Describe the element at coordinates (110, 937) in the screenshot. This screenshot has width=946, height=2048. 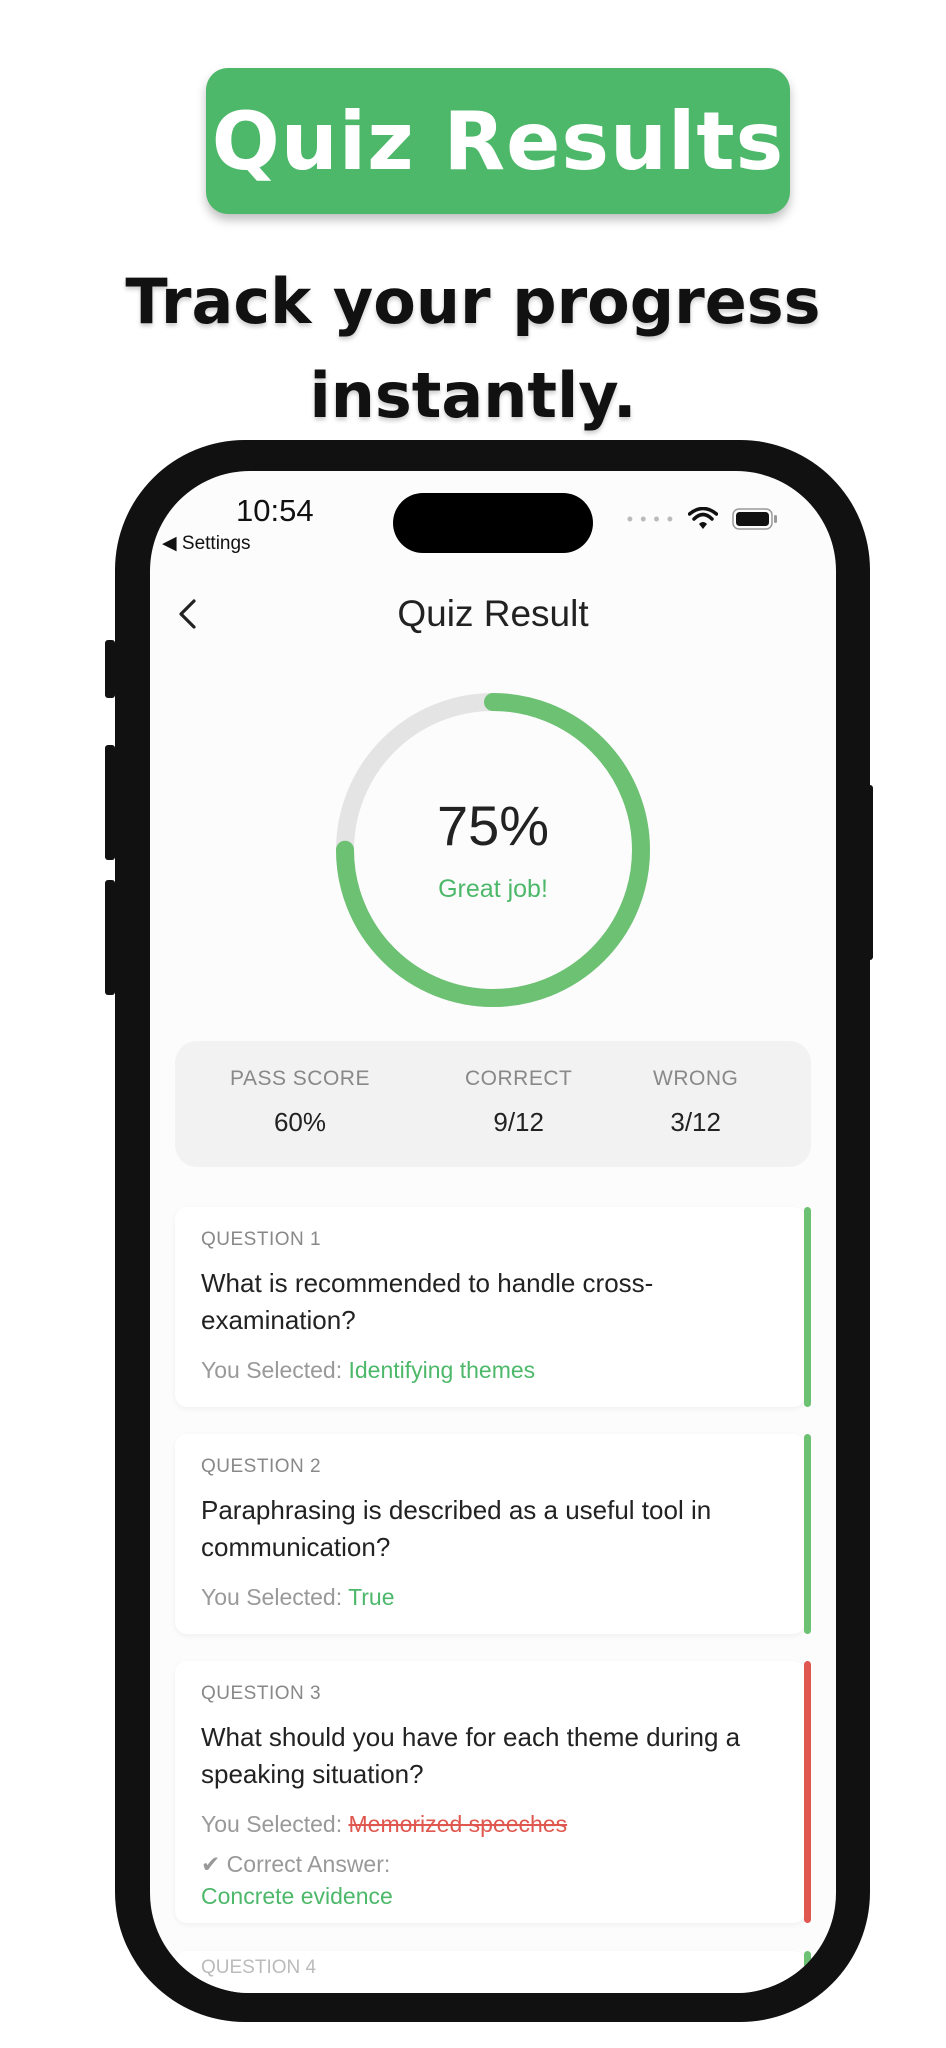
I see `volume-down-button` at that location.